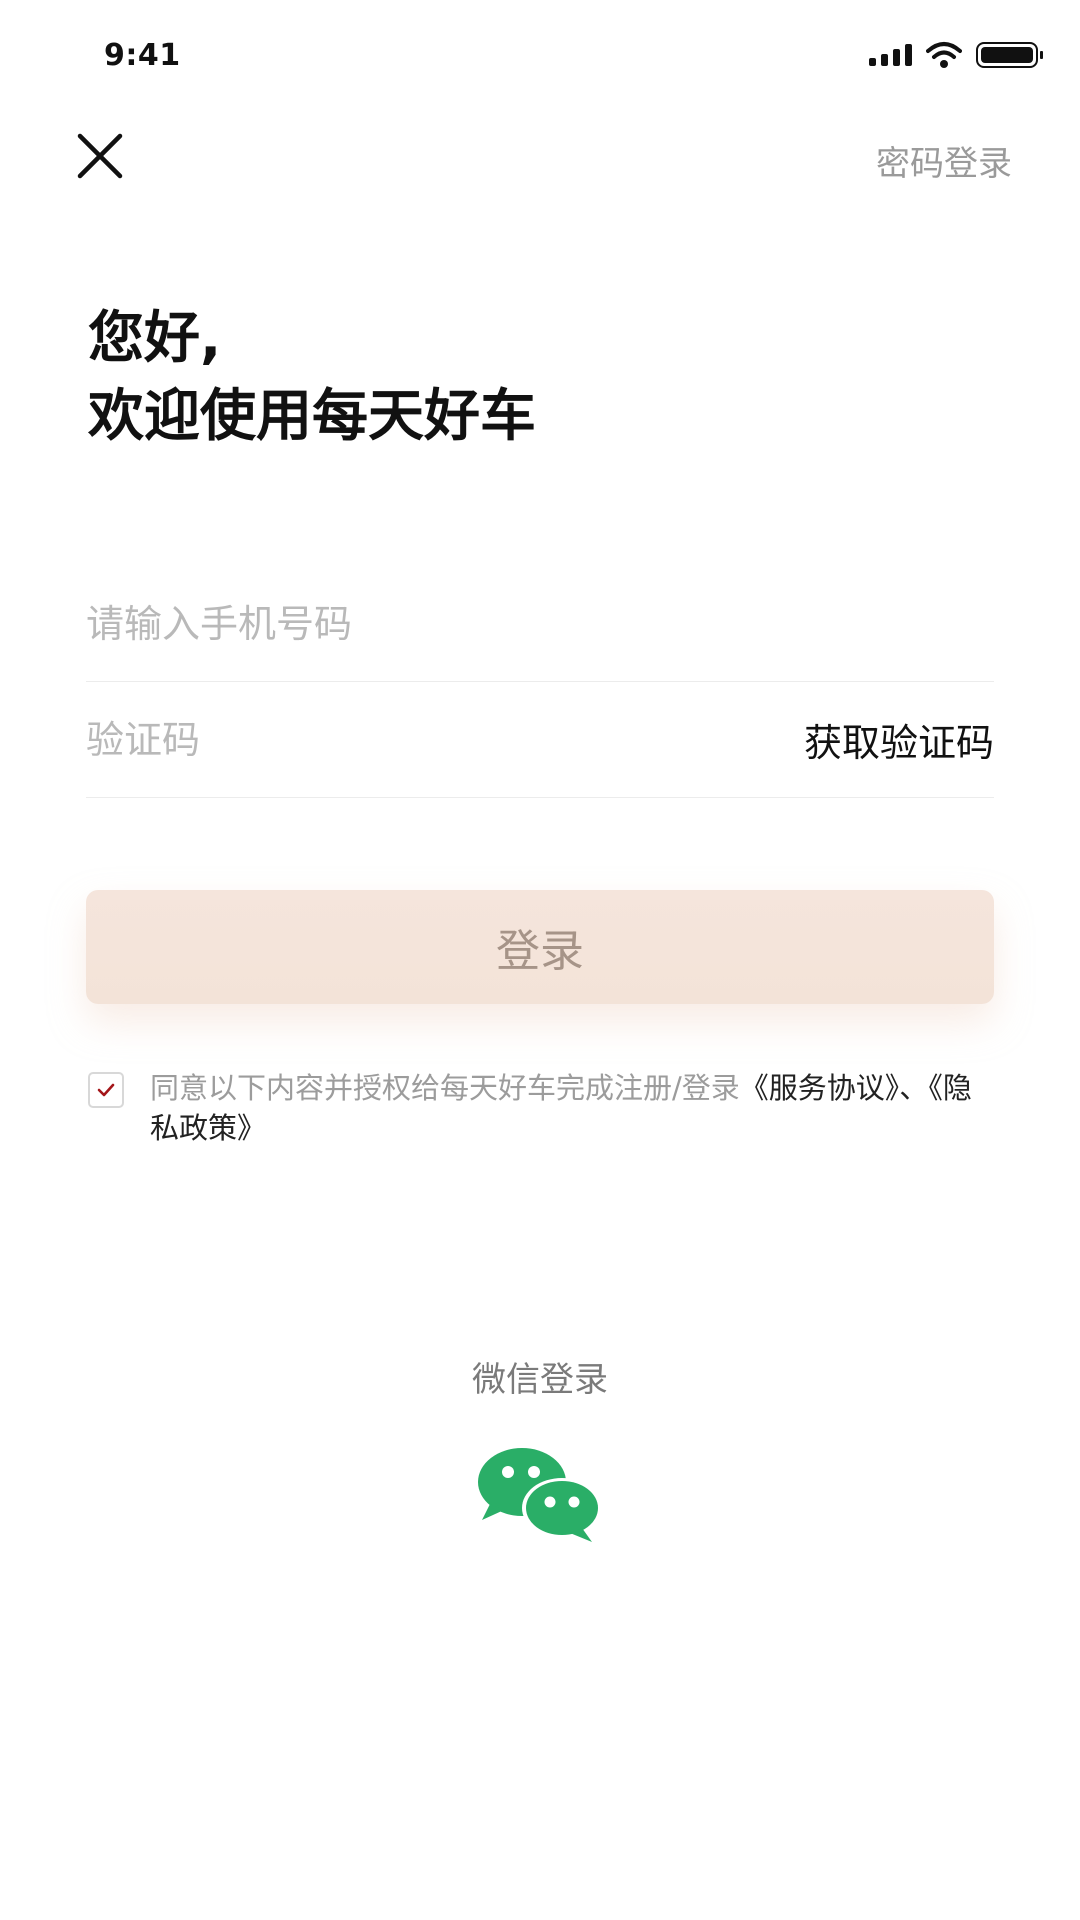 The height and width of the screenshot is (1920, 1080). I want to click on greeting-line-1: 您好,, so click(155, 338).